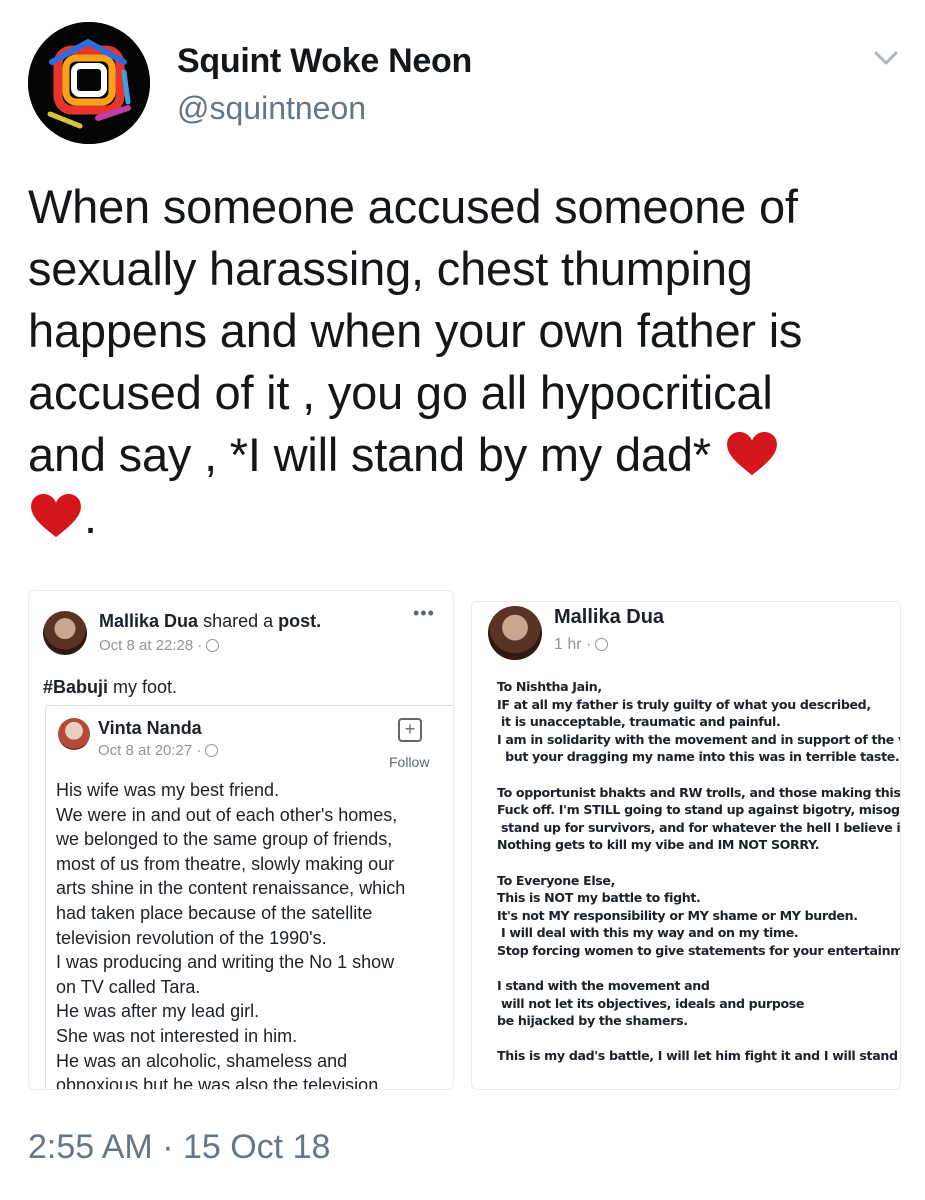  Describe the element at coordinates (599, 898) in the screenshot. I see `letter-line: This is NOT my battle to fight.` at that location.